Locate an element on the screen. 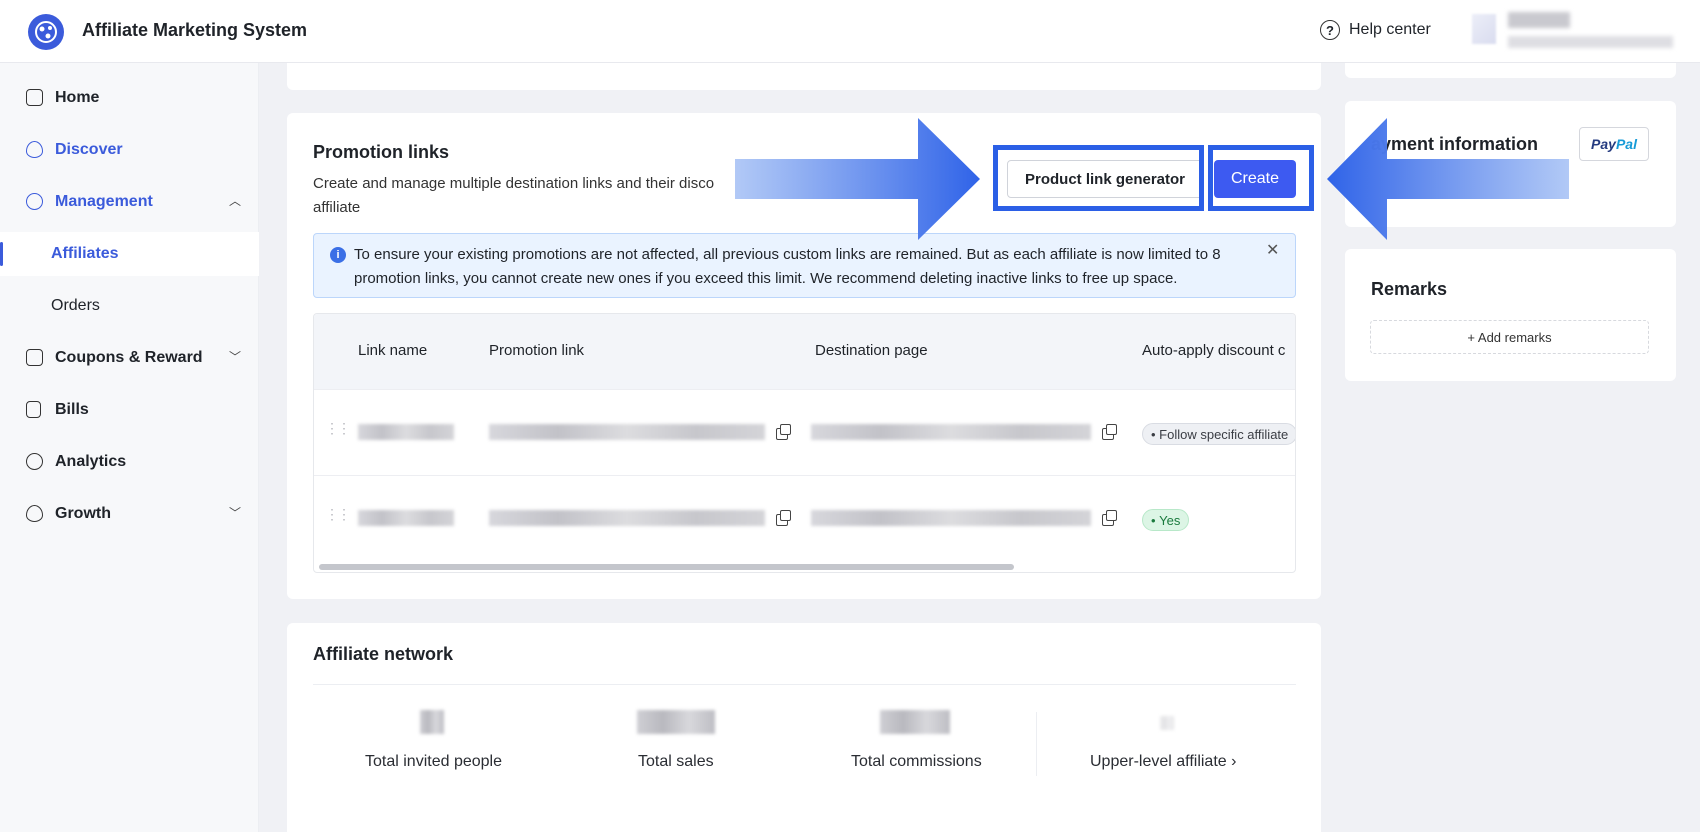  sidebar-item-affiliates: Affiliates is located at coordinates (129, 254).